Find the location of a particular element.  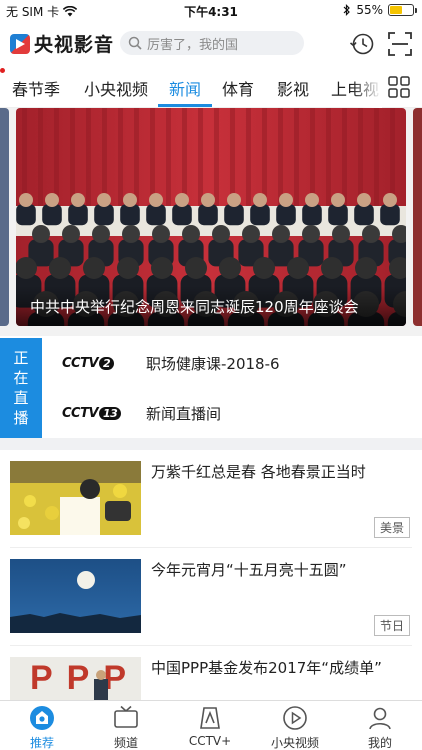

bottom-navigation: 推荐 频道 CCTV+ 小央视频 我的 is located at coordinates (211, 725).